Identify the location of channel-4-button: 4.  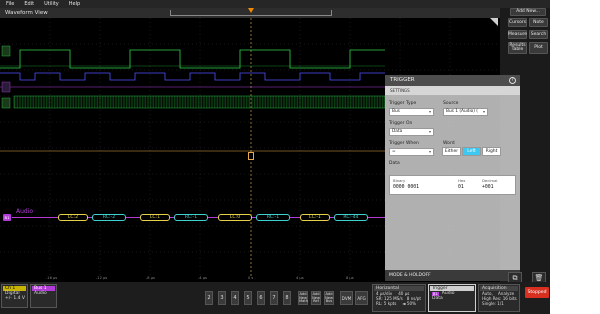
(235, 298).